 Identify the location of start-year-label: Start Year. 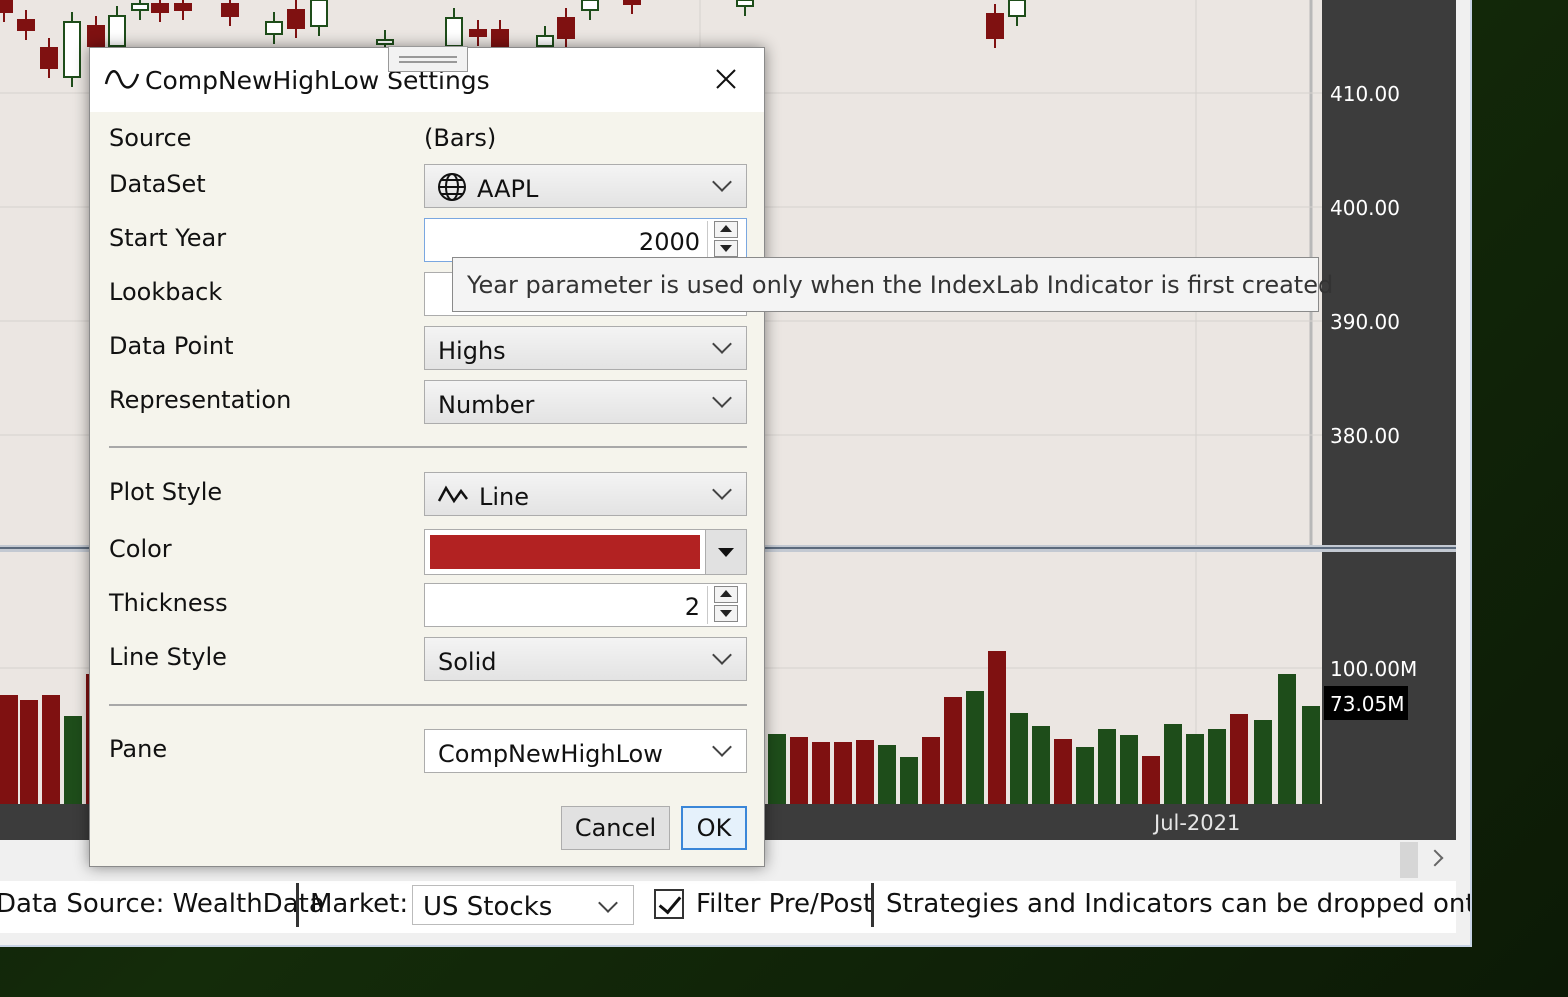
(168, 238).